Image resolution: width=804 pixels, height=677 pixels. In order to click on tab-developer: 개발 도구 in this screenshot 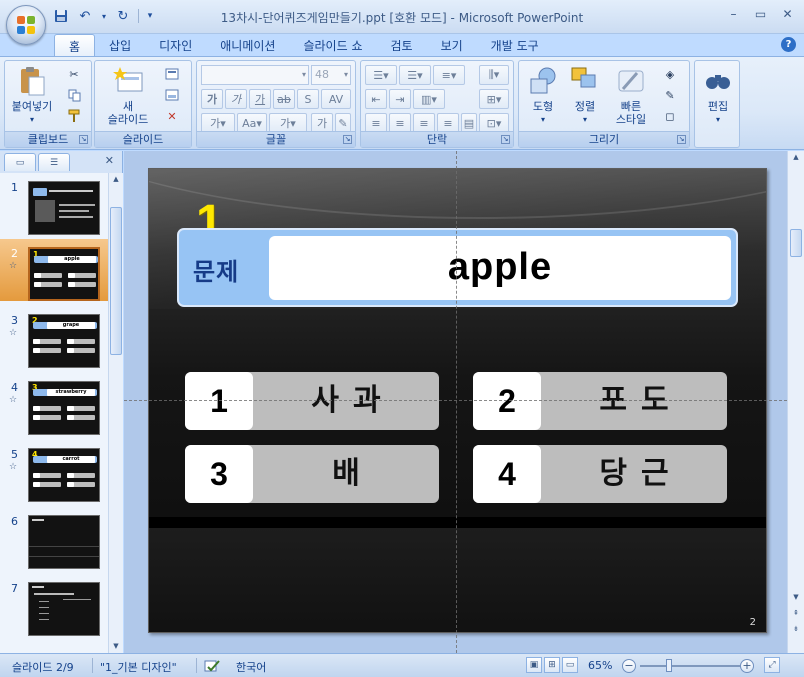, I will do `click(515, 45)`.